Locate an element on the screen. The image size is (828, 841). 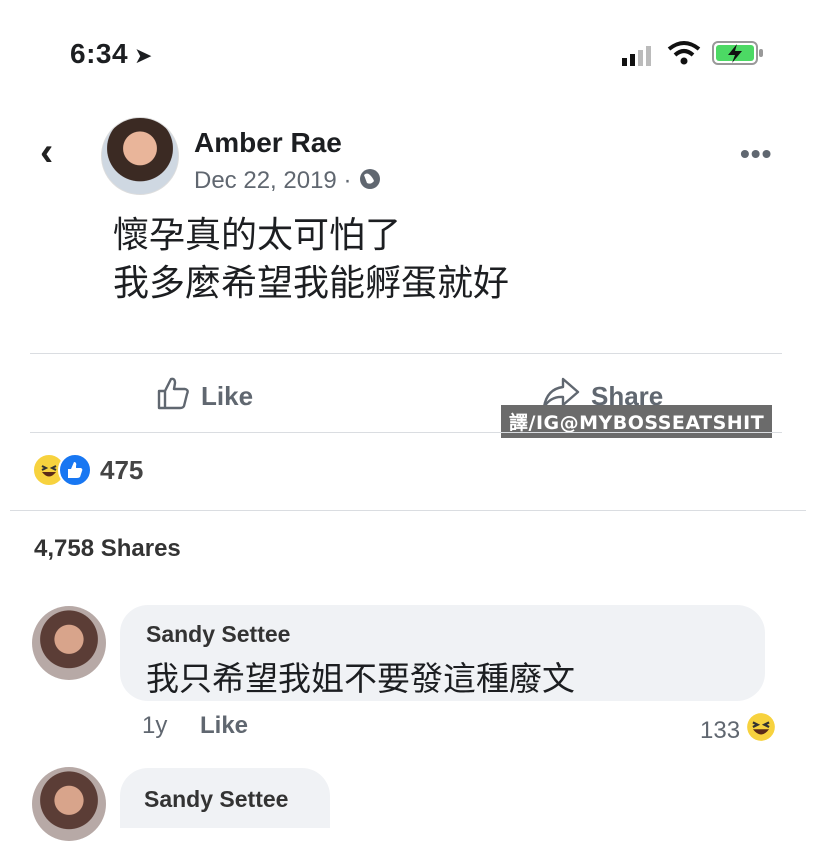
reaction-count: 475 is located at coordinates (122, 469).